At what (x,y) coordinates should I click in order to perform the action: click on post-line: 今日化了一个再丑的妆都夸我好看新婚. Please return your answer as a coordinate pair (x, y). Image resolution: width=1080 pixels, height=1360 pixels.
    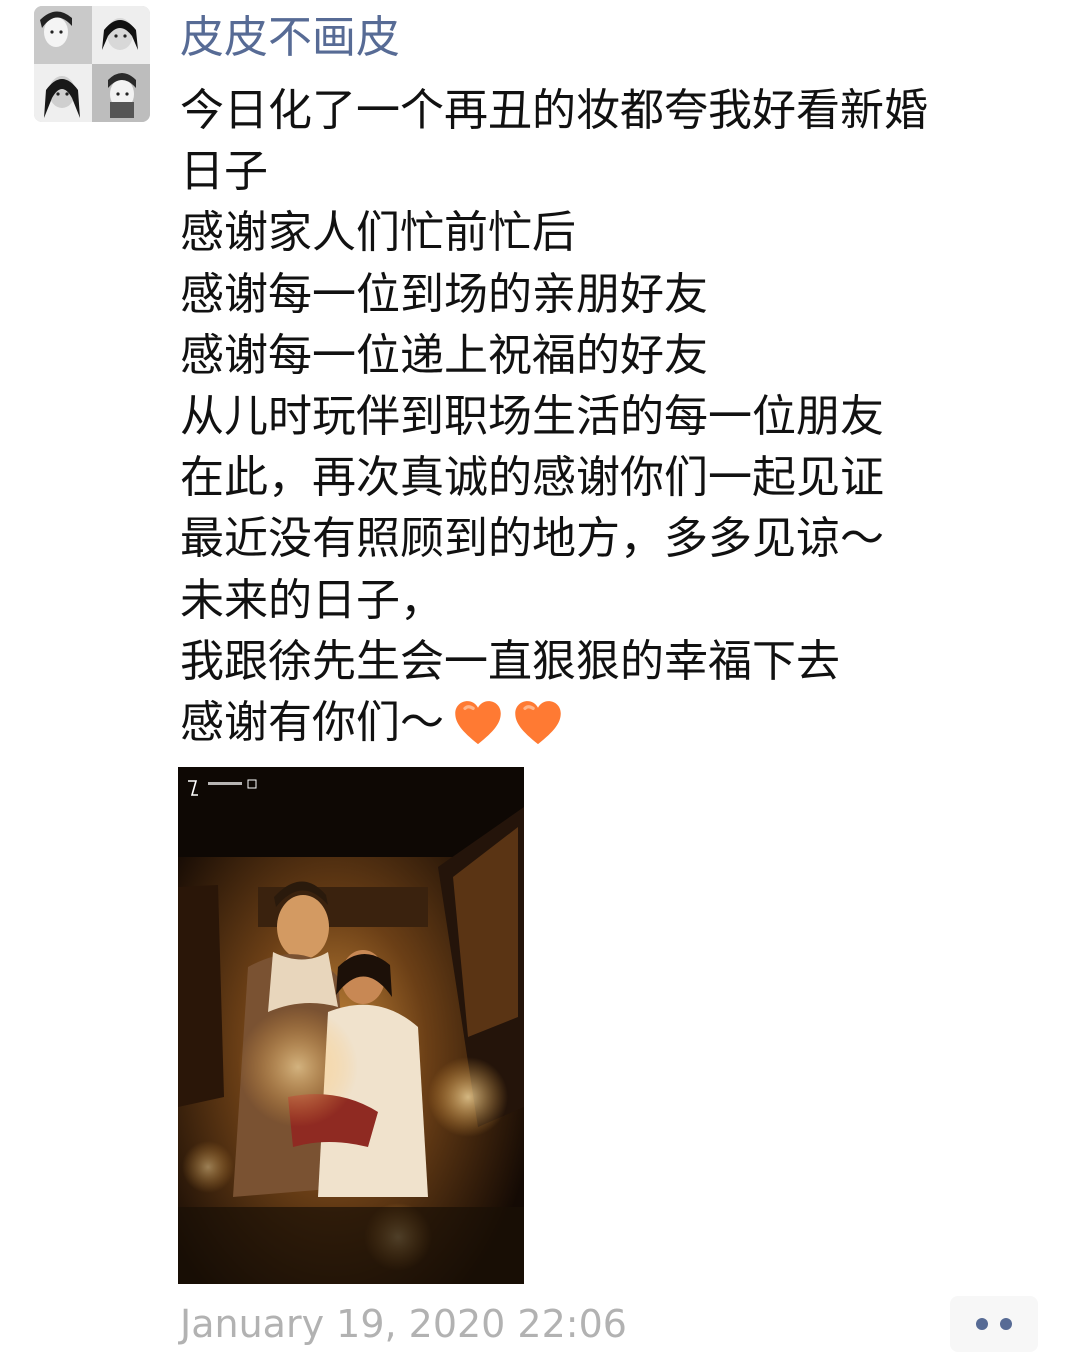
    Looking at the image, I should click on (554, 110).